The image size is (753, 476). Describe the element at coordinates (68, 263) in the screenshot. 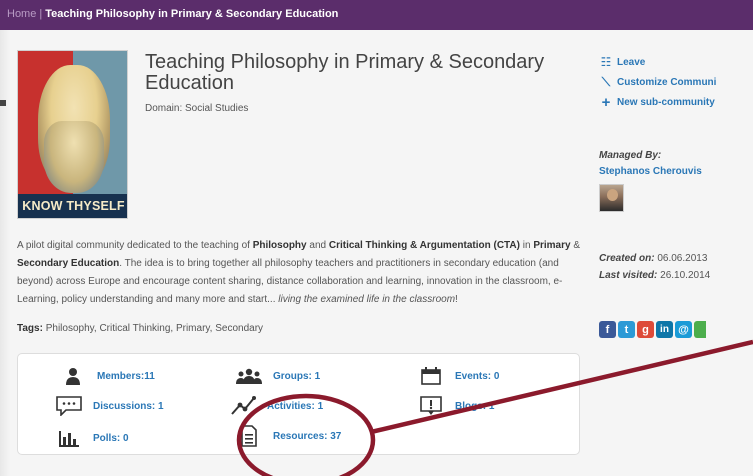

I see `desc-bold: Secondary Education` at that location.